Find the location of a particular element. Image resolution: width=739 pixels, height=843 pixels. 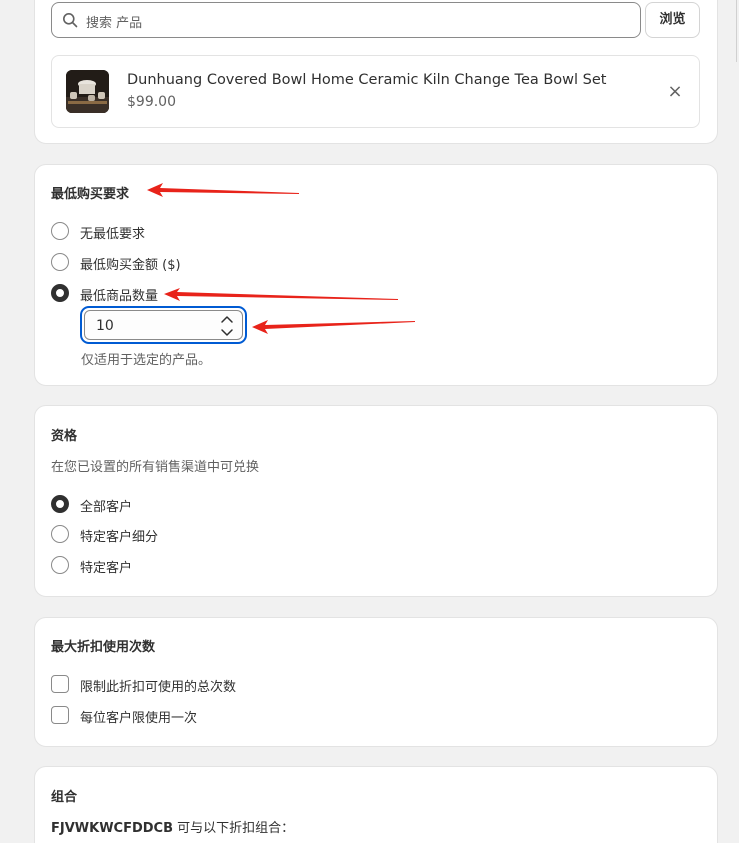

tea-set-image is located at coordinates (87, 91).